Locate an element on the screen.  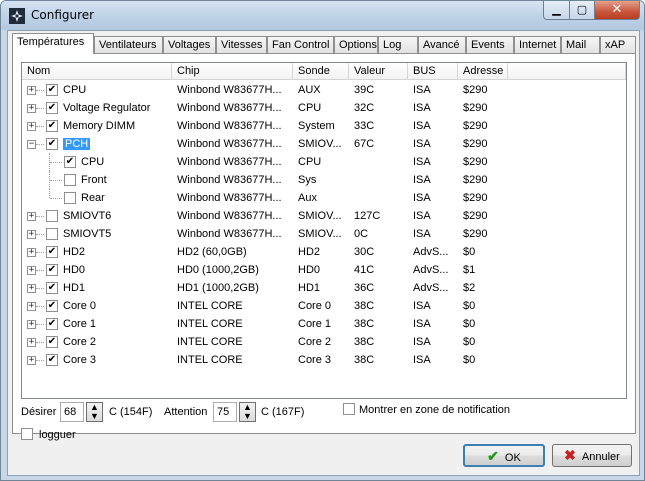
tab-xap: xAP is located at coordinates (618, 44).